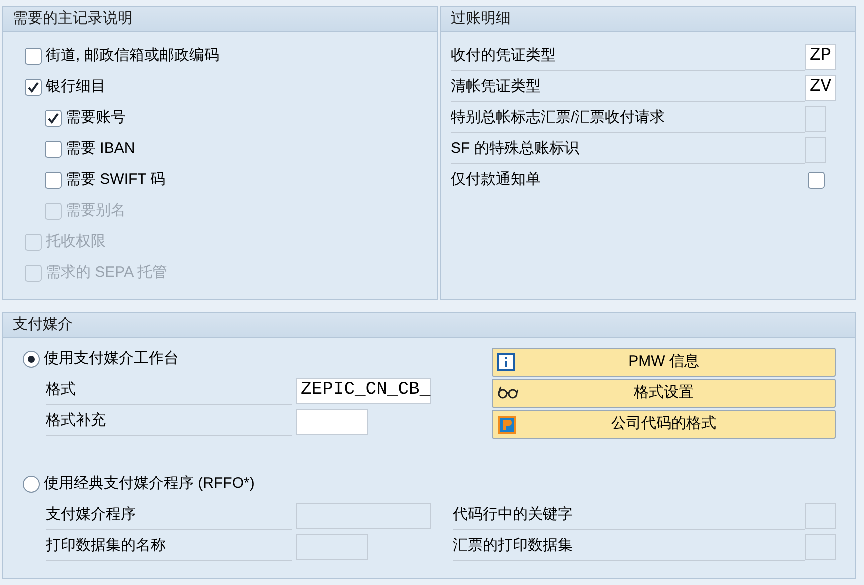  I want to click on toolbar-button: 格式设置, so click(664, 393).